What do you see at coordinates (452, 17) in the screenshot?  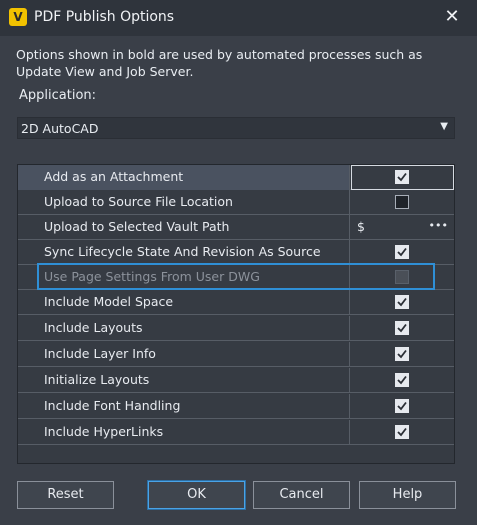 I see `close-icon: ✕` at bounding box center [452, 17].